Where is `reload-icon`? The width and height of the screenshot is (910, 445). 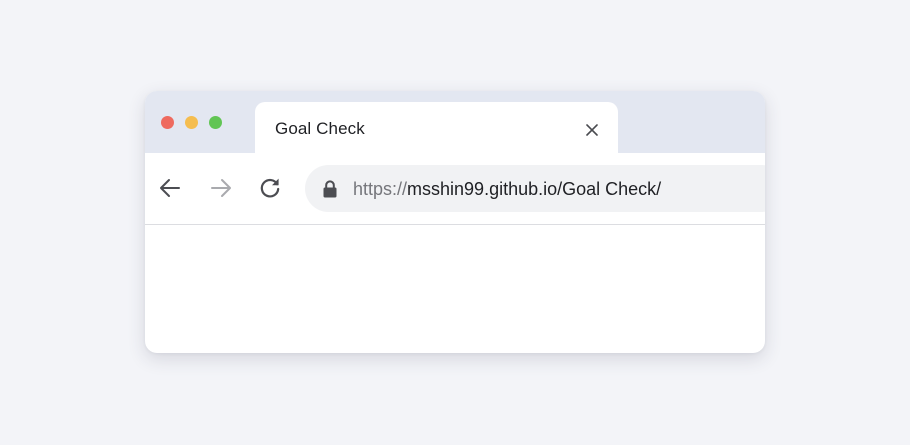
reload-icon is located at coordinates (270, 188).